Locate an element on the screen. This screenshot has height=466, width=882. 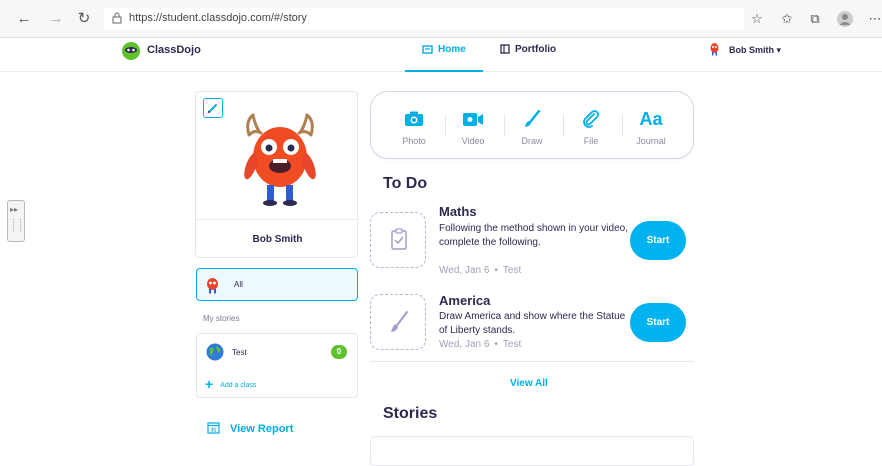
view-report-link: 31 View Report is located at coordinates (250, 428).